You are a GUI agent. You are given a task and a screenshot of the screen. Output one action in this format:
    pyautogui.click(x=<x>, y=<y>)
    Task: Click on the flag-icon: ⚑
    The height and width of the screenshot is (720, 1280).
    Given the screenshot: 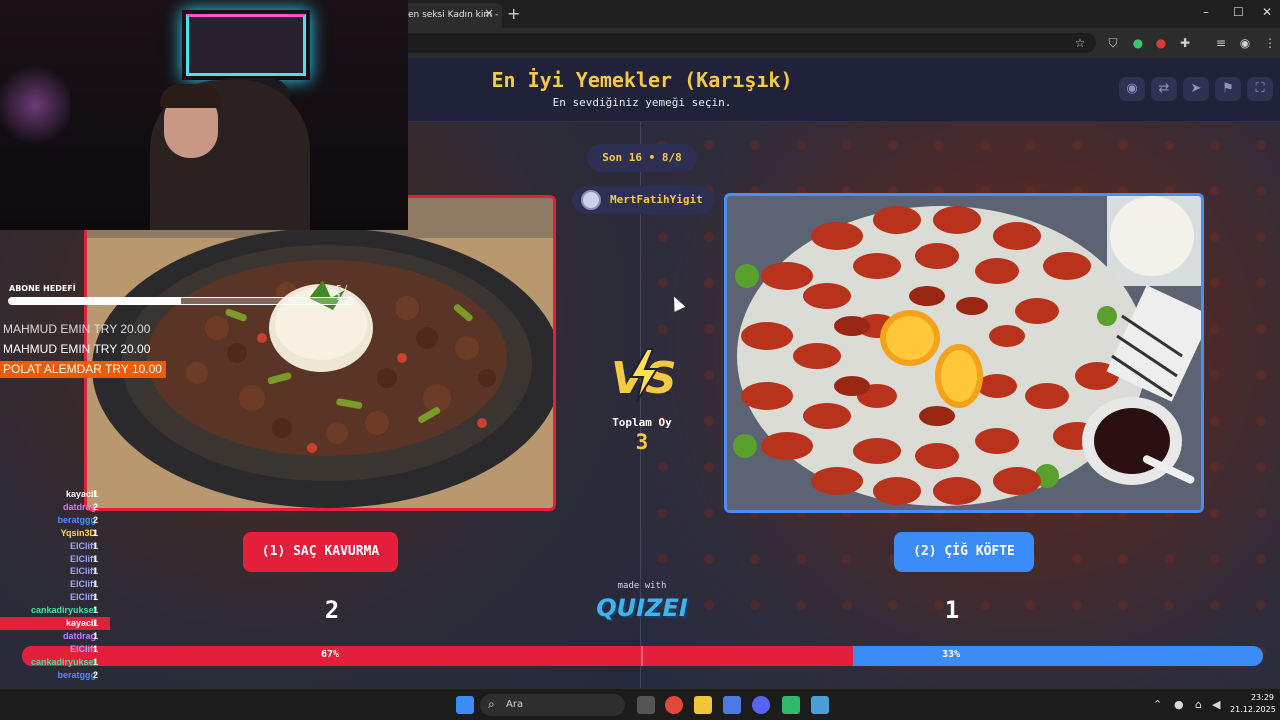 What is the action you would take?
    pyautogui.click(x=1228, y=89)
    